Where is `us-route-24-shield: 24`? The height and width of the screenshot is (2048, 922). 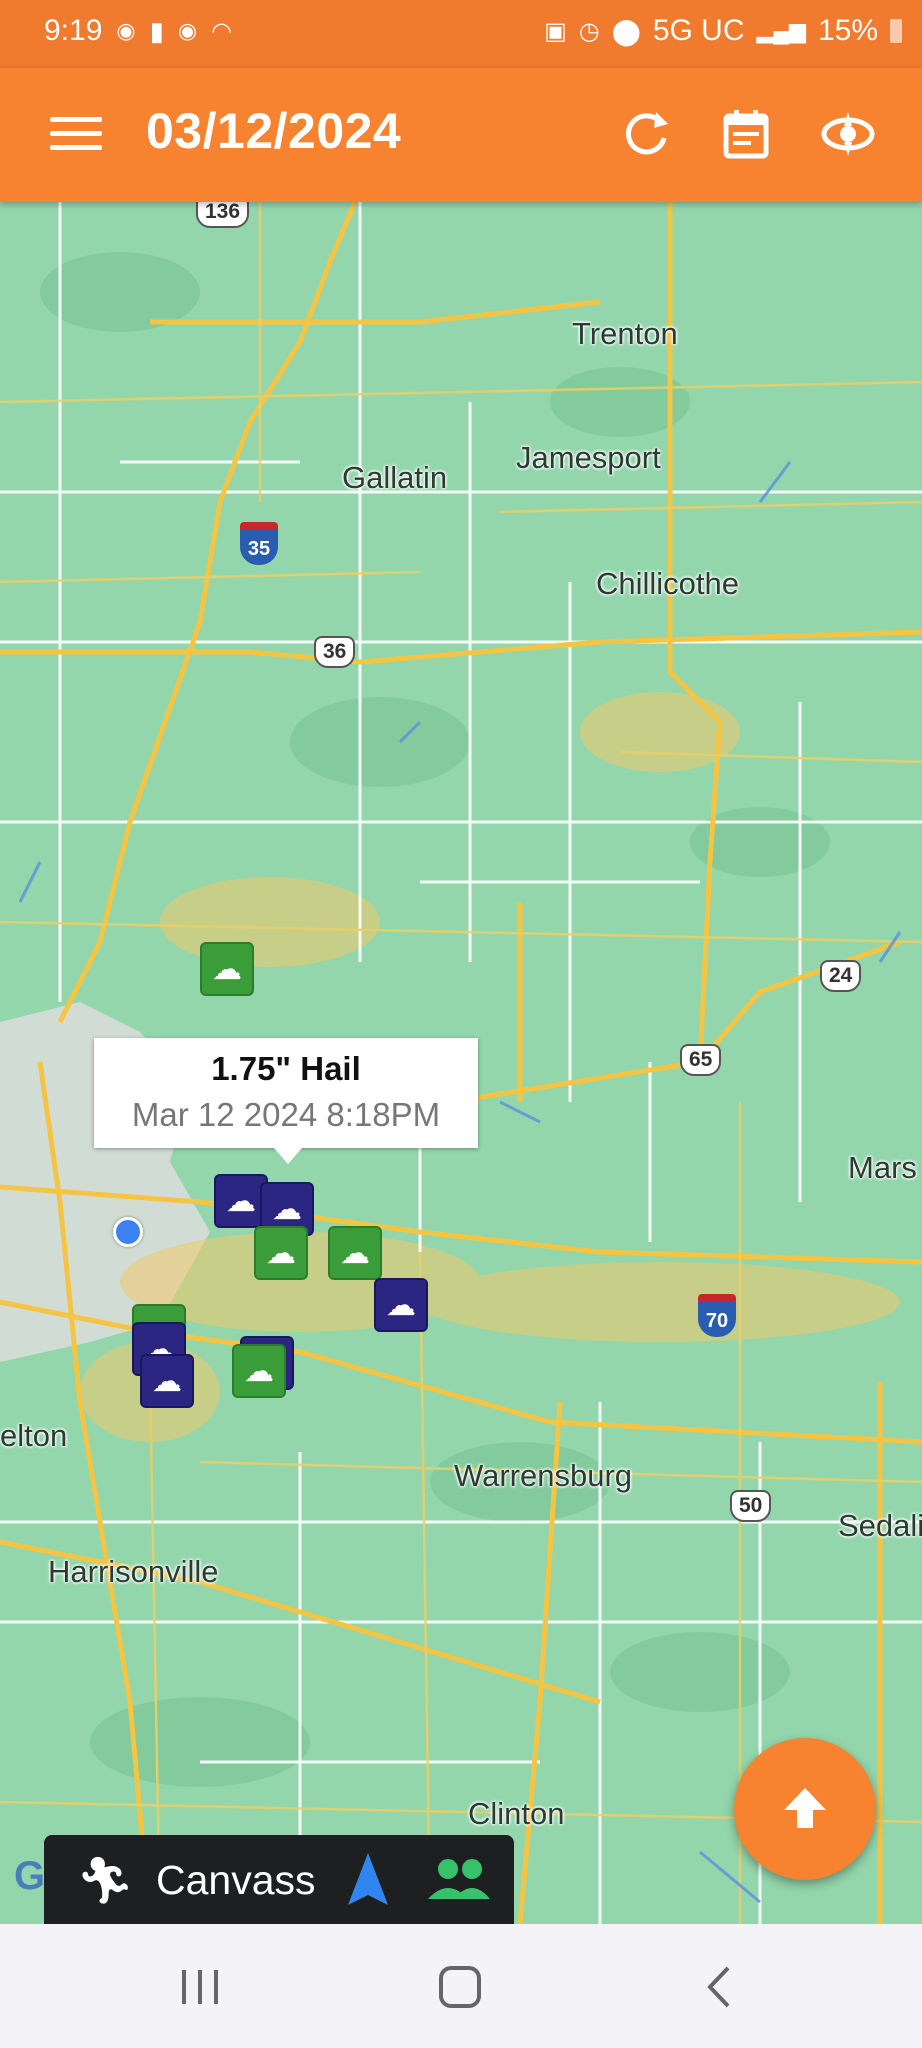 us-route-24-shield: 24 is located at coordinates (841, 976).